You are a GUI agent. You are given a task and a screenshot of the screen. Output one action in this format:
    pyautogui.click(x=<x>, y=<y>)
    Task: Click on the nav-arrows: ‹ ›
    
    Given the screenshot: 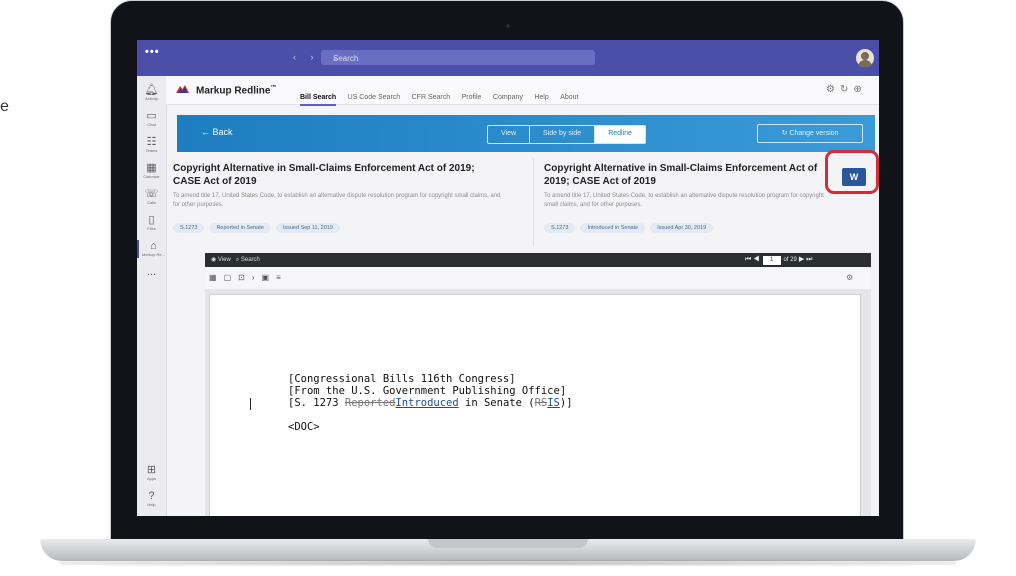 What is the action you would take?
    pyautogui.click(x=306, y=57)
    